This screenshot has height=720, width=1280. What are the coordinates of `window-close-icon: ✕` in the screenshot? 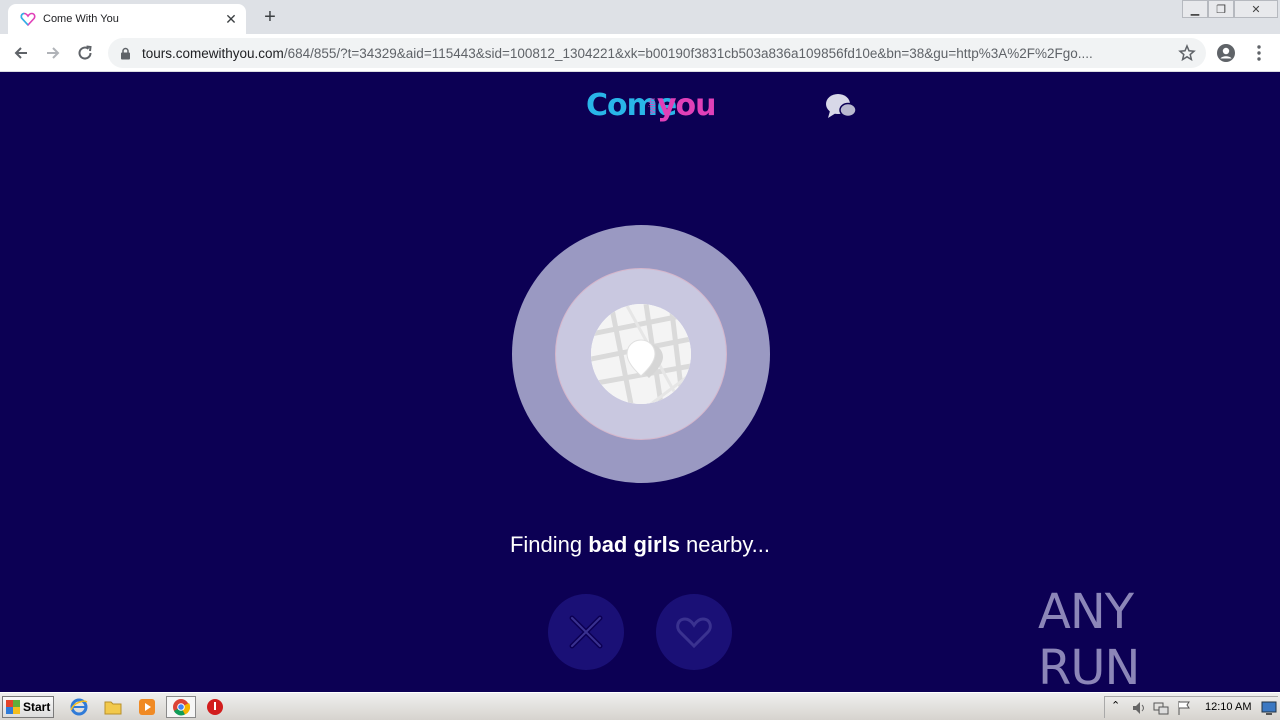 It's located at (1256, 9).